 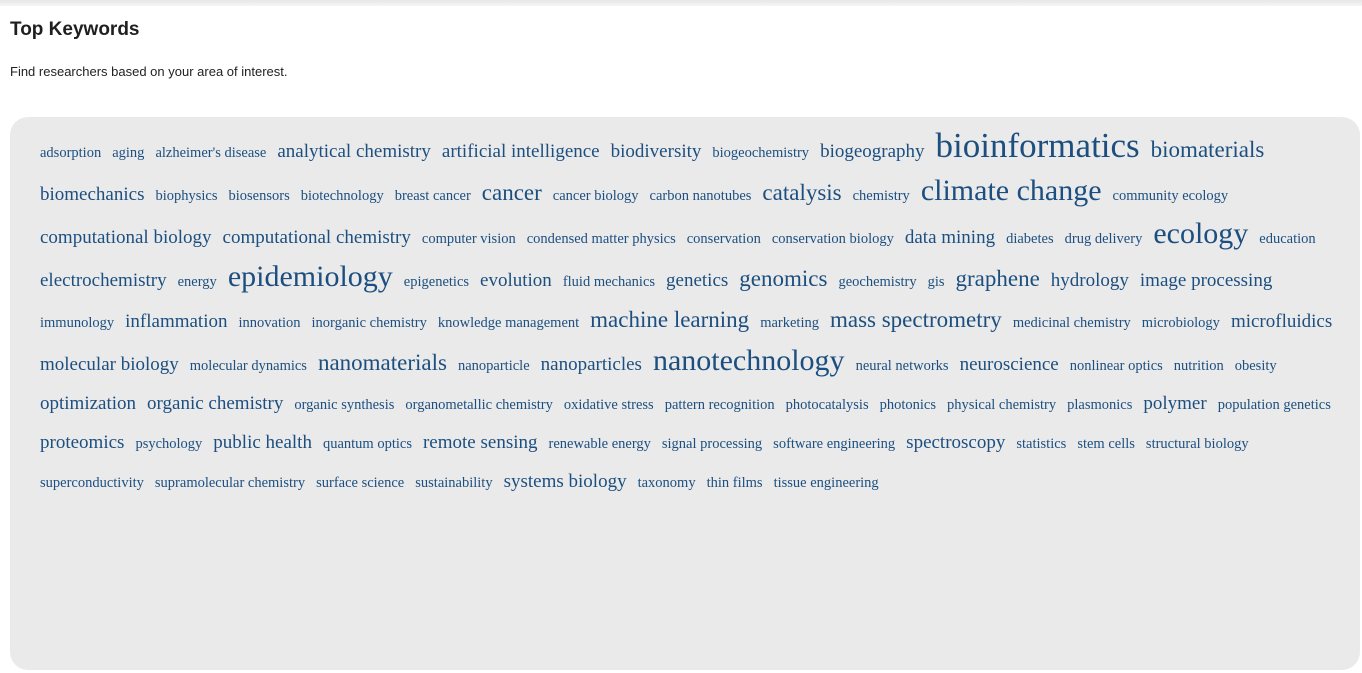 I want to click on keyword-link: biodiversity, so click(x=656, y=151).